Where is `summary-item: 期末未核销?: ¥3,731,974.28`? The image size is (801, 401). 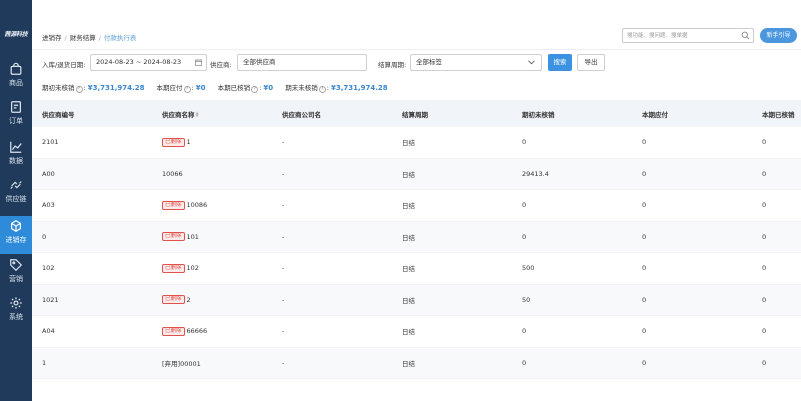 summary-item: 期末未核销?: ¥3,731,974.28 is located at coordinates (336, 88).